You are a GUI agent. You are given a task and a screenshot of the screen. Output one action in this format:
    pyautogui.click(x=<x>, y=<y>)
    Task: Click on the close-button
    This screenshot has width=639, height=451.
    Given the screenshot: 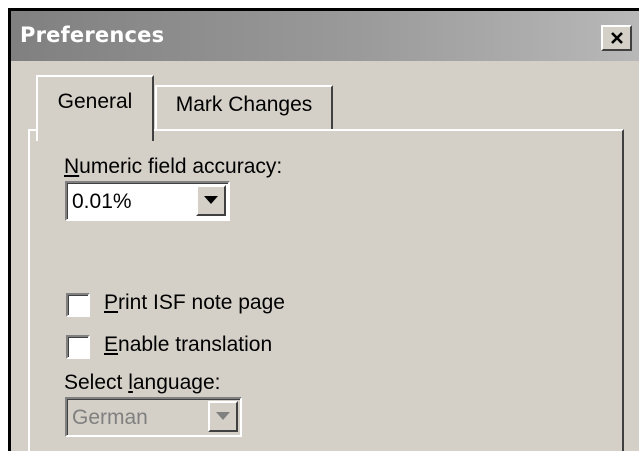 What is the action you would take?
    pyautogui.click(x=616, y=38)
    